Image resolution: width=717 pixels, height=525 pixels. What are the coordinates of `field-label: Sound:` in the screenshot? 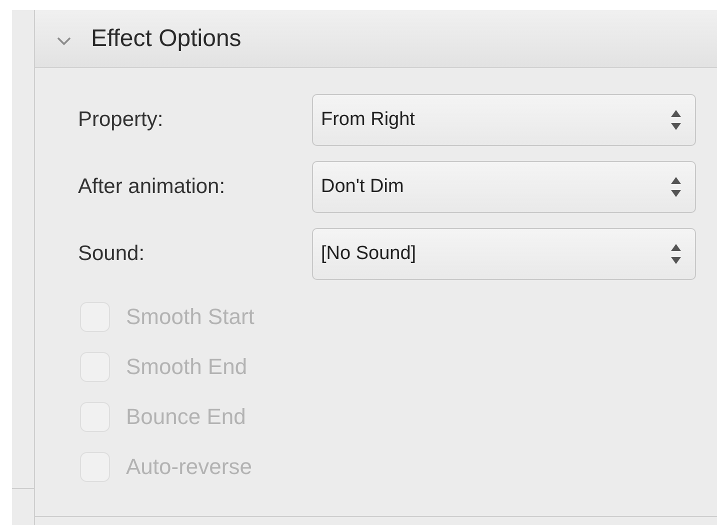 It's located at (112, 254).